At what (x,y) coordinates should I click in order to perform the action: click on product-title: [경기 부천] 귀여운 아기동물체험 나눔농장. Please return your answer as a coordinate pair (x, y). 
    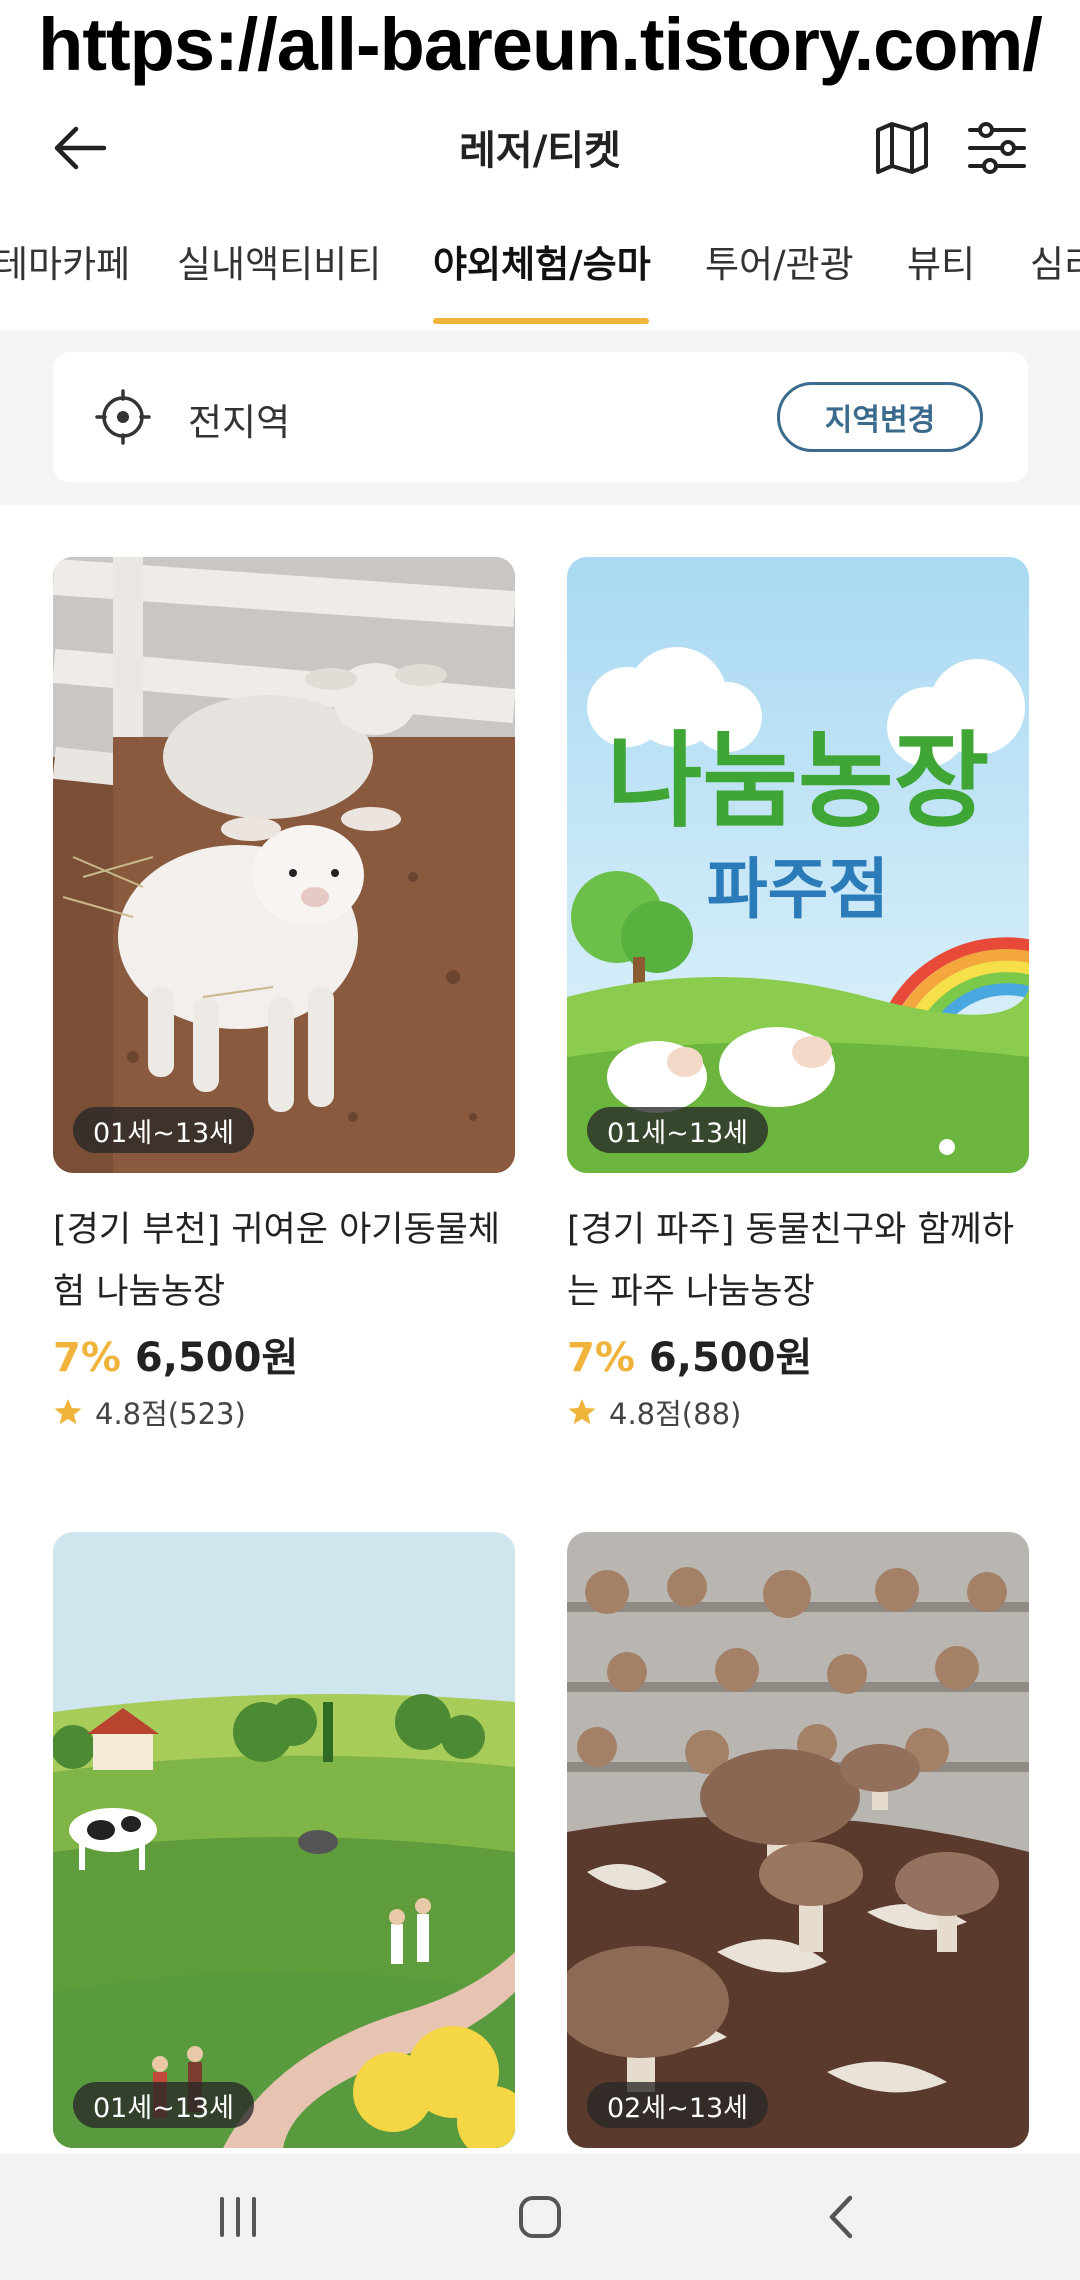
    Looking at the image, I should click on (284, 1261).